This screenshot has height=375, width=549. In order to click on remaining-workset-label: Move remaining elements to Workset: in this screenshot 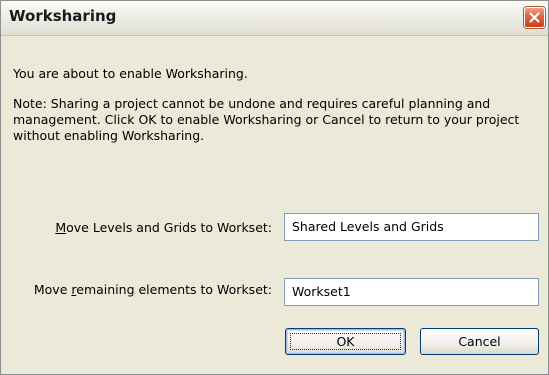, I will do `click(146, 290)`.